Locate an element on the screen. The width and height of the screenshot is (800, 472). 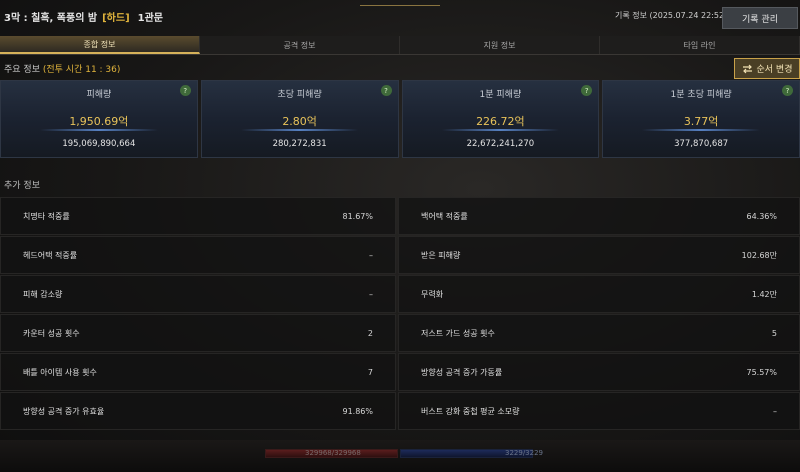
stat-value: 1.42만 is located at coordinates (764, 294).